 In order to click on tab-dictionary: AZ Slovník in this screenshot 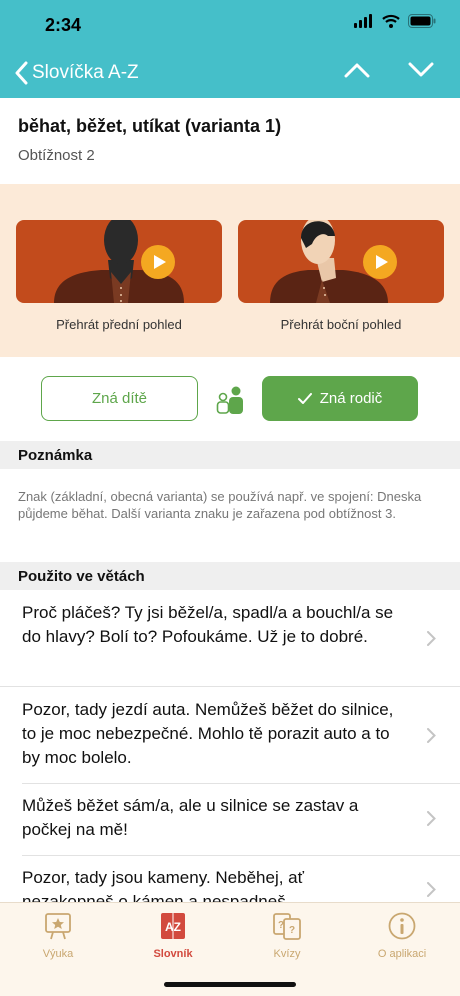, I will do `click(173, 935)`.